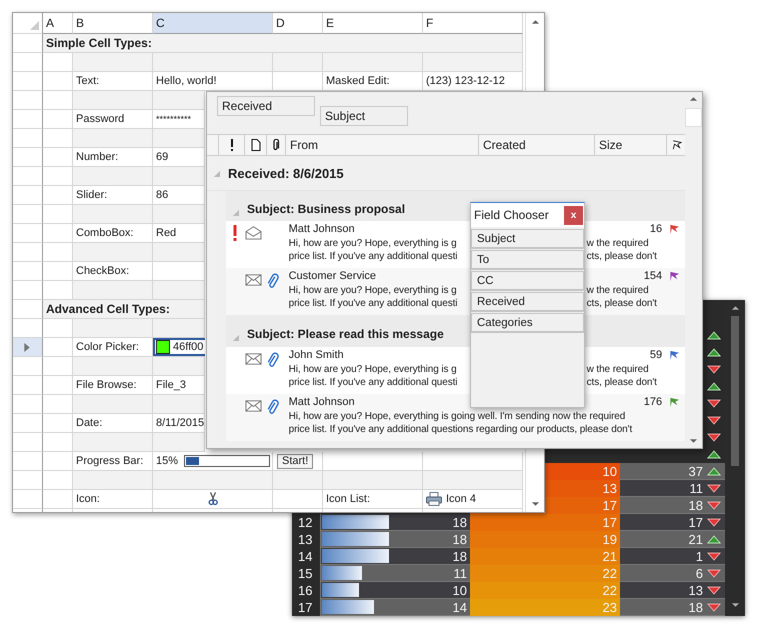  Describe the element at coordinates (434, 499) in the screenshot. I see `printer-icon` at that location.